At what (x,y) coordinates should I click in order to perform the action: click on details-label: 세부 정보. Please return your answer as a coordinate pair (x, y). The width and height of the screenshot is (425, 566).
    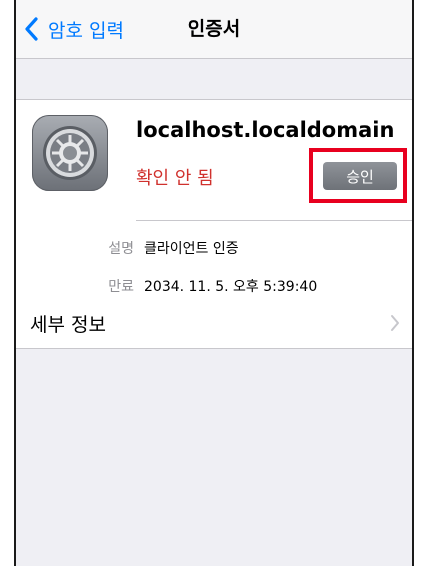
    Looking at the image, I should click on (68, 325).